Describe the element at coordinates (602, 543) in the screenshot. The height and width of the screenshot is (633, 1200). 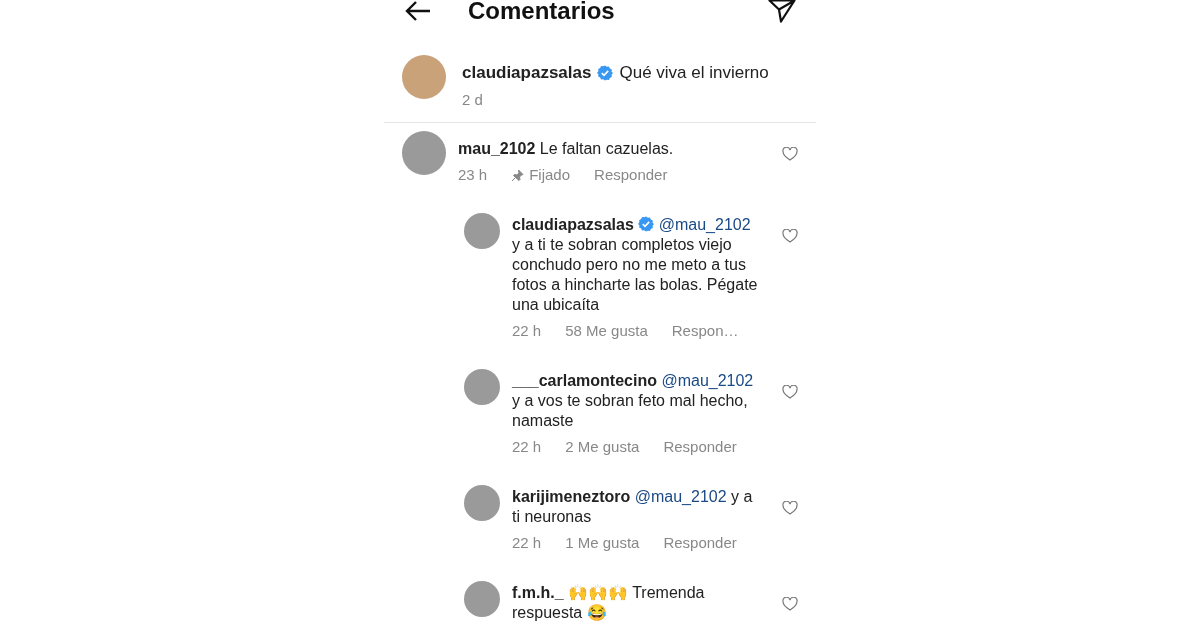
I see `likes-count: 1 Me gusta` at that location.